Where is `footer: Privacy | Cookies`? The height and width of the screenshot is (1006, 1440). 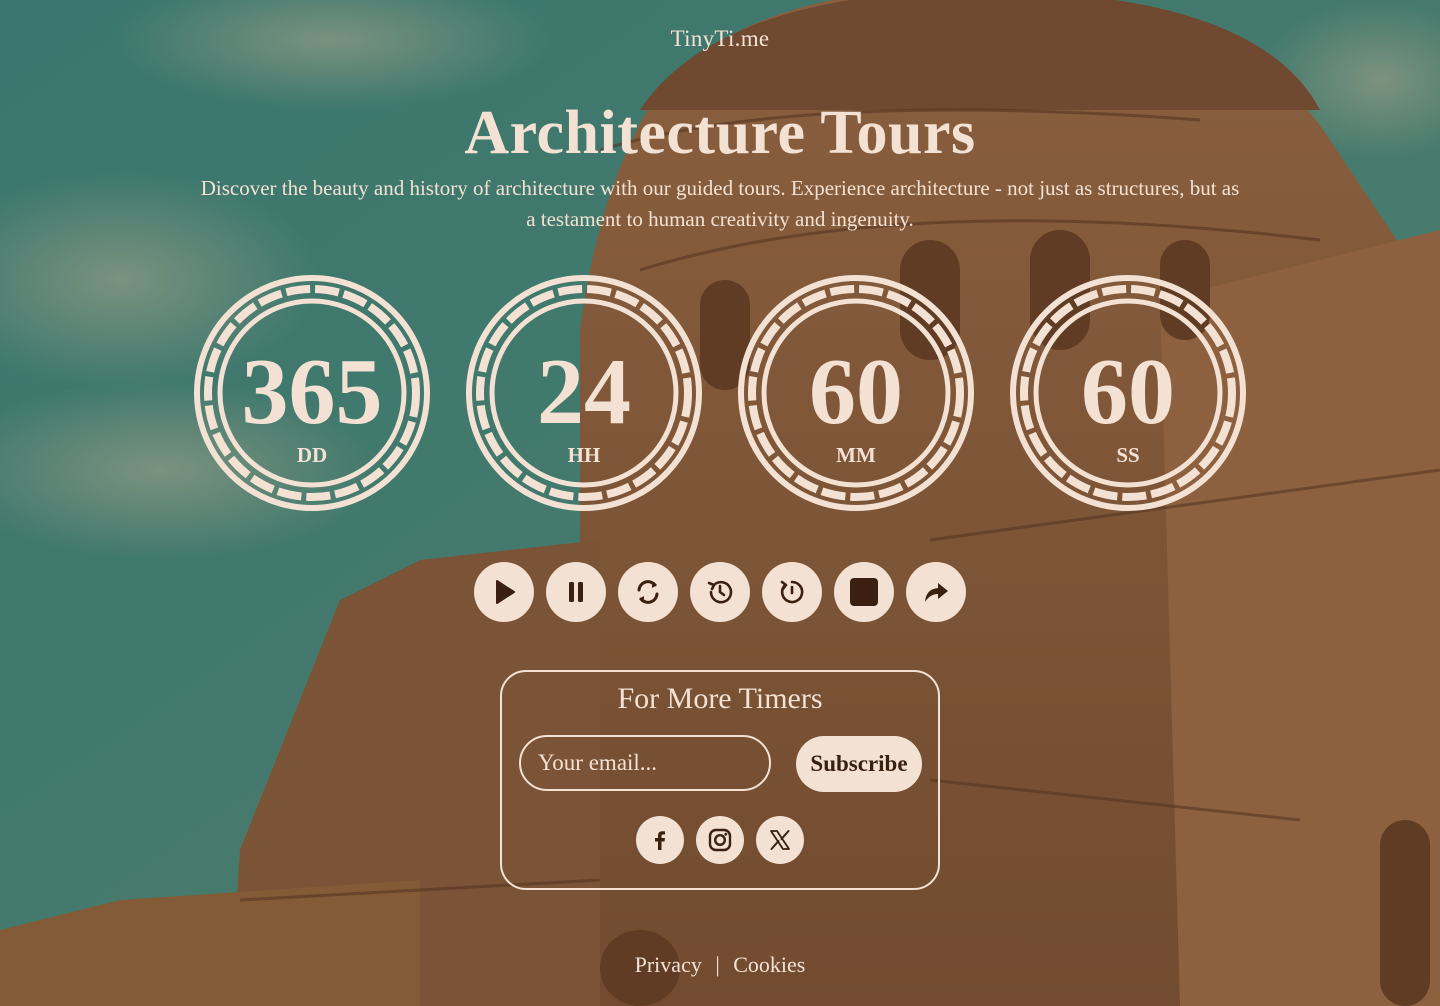 footer: Privacy | Cookies is located at coordinates (720, 965).